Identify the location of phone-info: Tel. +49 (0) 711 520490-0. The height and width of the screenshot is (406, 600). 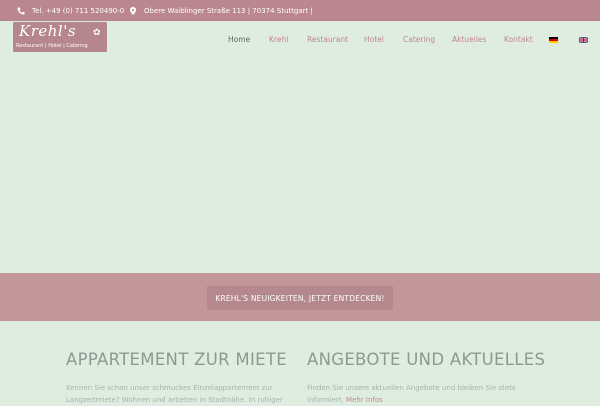
(70, 10).